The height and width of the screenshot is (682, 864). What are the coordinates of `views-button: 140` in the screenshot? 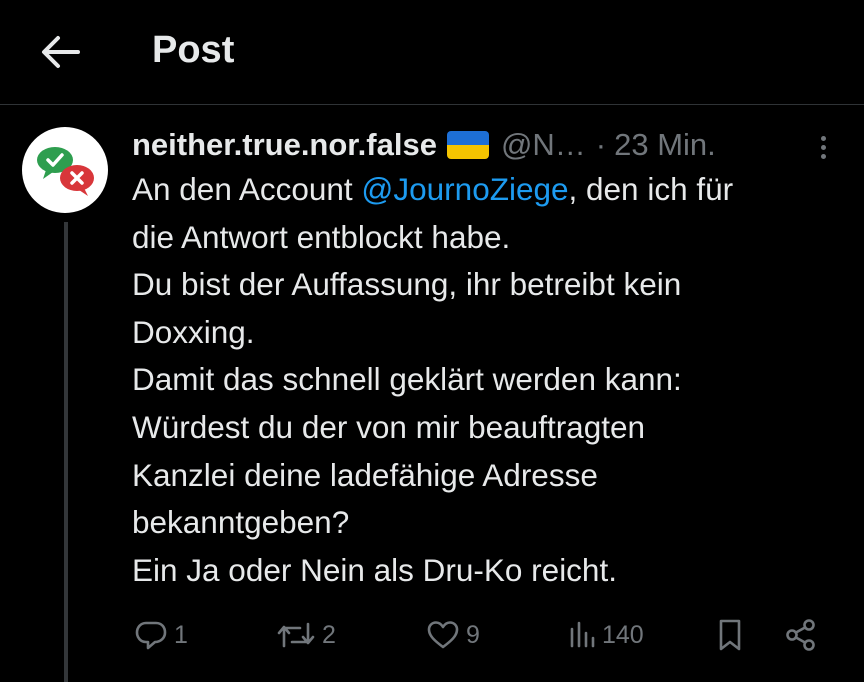 It's located at (606, 635).